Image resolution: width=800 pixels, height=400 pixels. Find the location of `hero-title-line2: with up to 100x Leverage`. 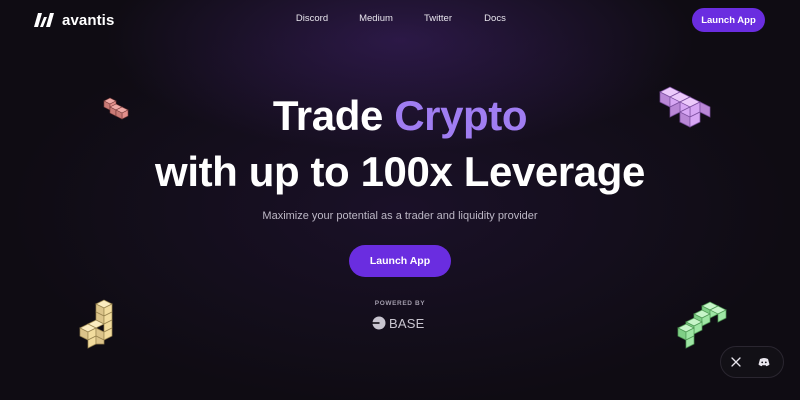

hero-title-line2: with up to 100x Leverage is located at coordinates (400, 171).